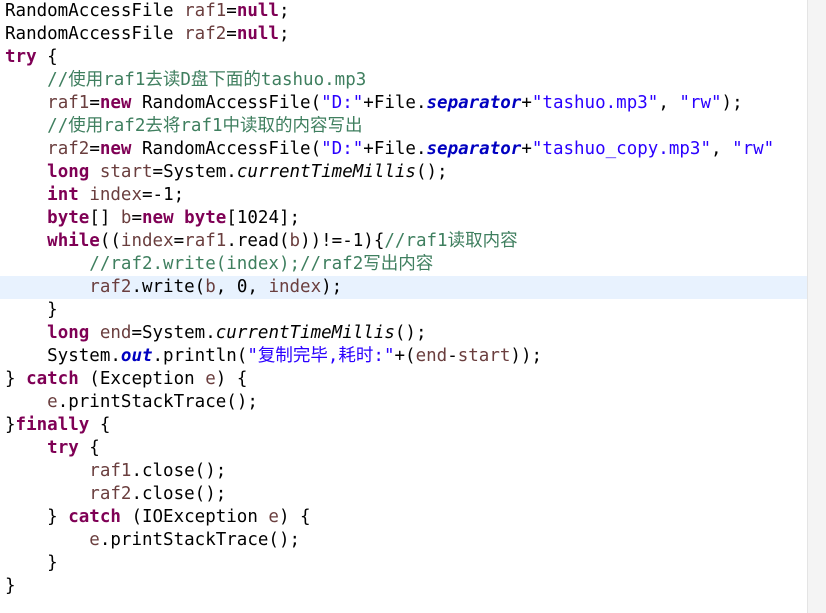  What do you see at coordinates (342, 241) in the screenshot?
I see `code-token: ))!=-1){` at bounding box center [342, 241].